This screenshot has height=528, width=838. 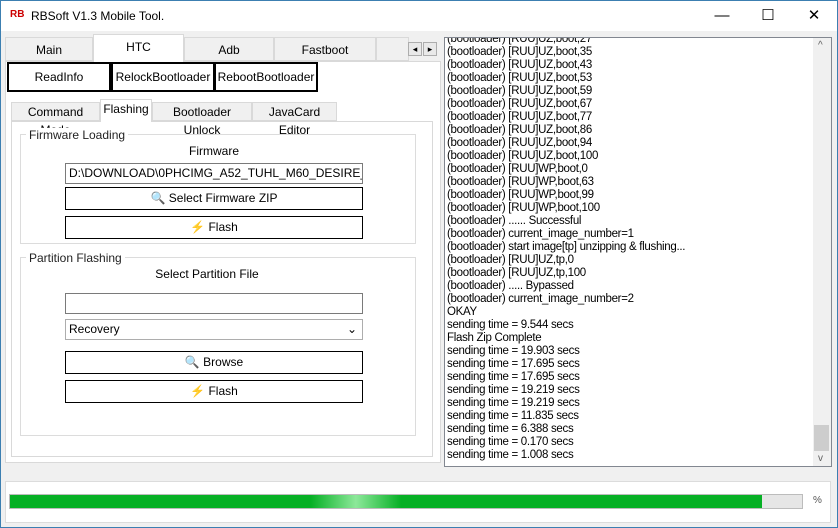 What do you see at coordinates (510, 260) in the screenshot?
I see `log-line: (bootloader) [RUU]UZ,tp,0` at bounding box center [510, 260].